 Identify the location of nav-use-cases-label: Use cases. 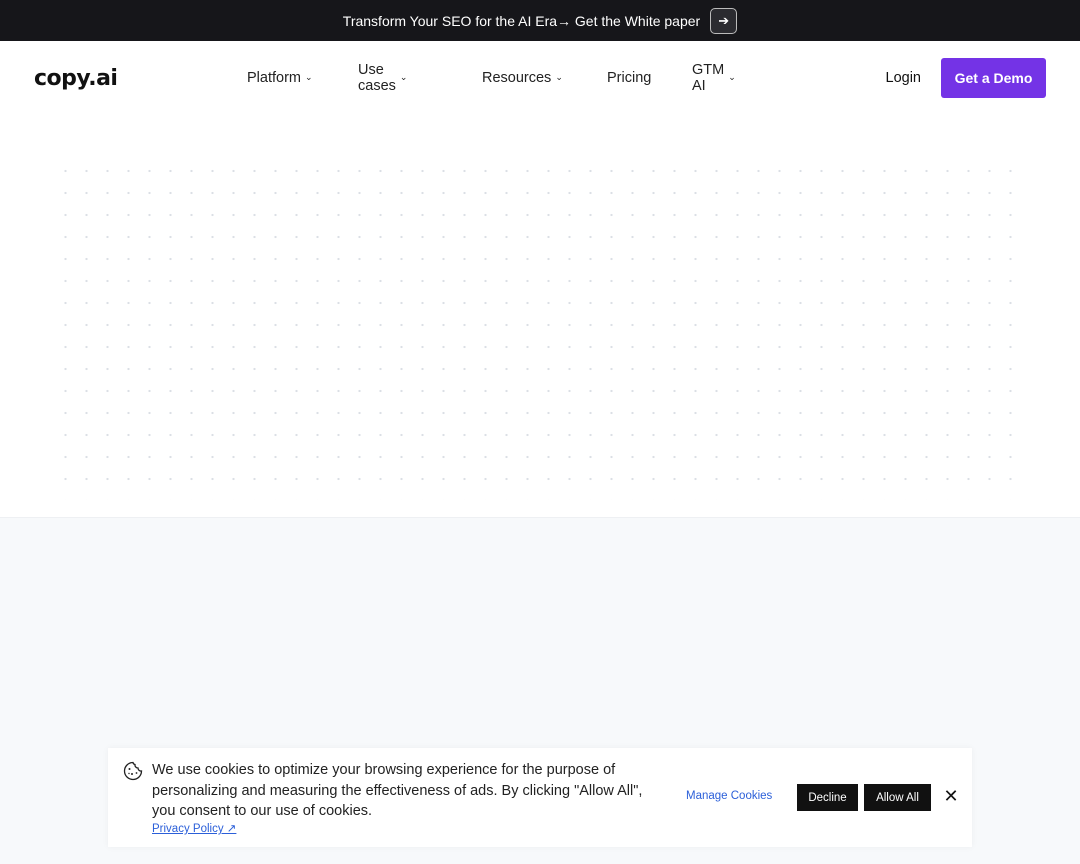
(377, 78).